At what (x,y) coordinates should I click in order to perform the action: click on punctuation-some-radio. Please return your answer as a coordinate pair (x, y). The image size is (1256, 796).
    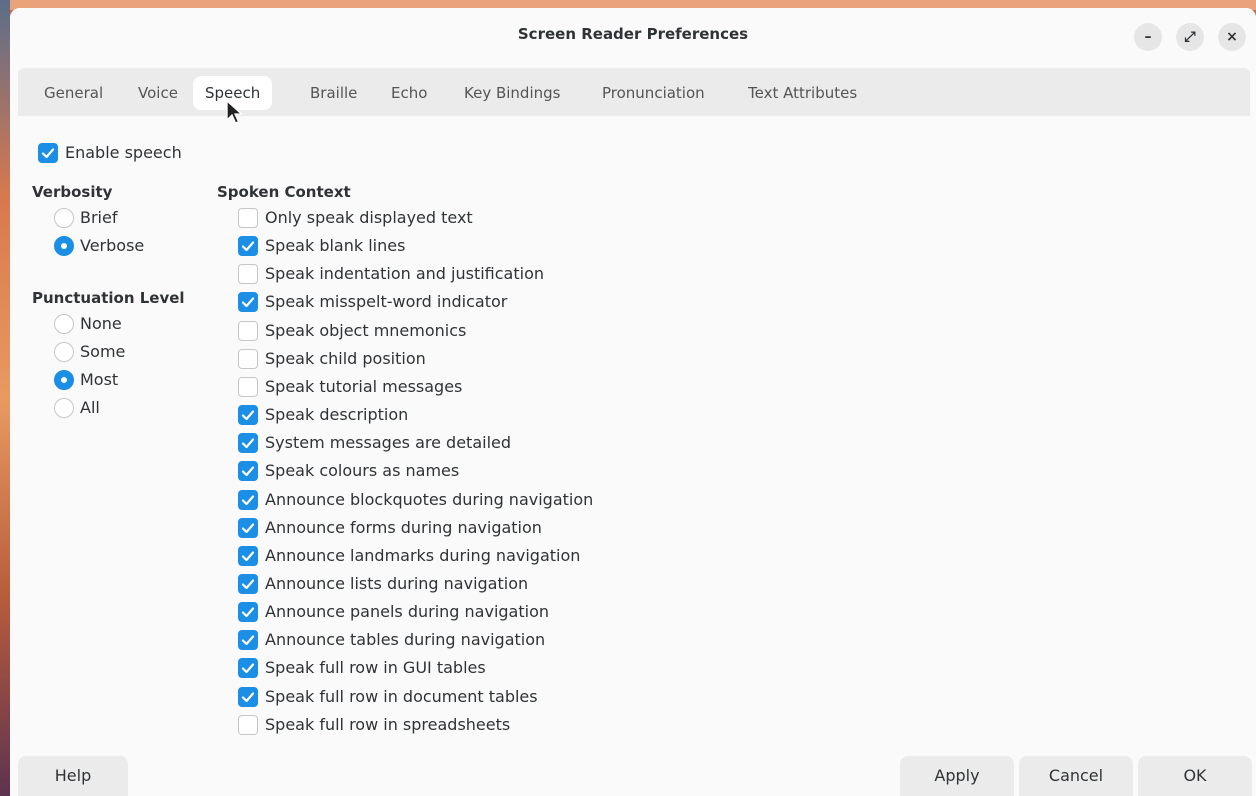
    Looking at the image, I should click on (64, 352).